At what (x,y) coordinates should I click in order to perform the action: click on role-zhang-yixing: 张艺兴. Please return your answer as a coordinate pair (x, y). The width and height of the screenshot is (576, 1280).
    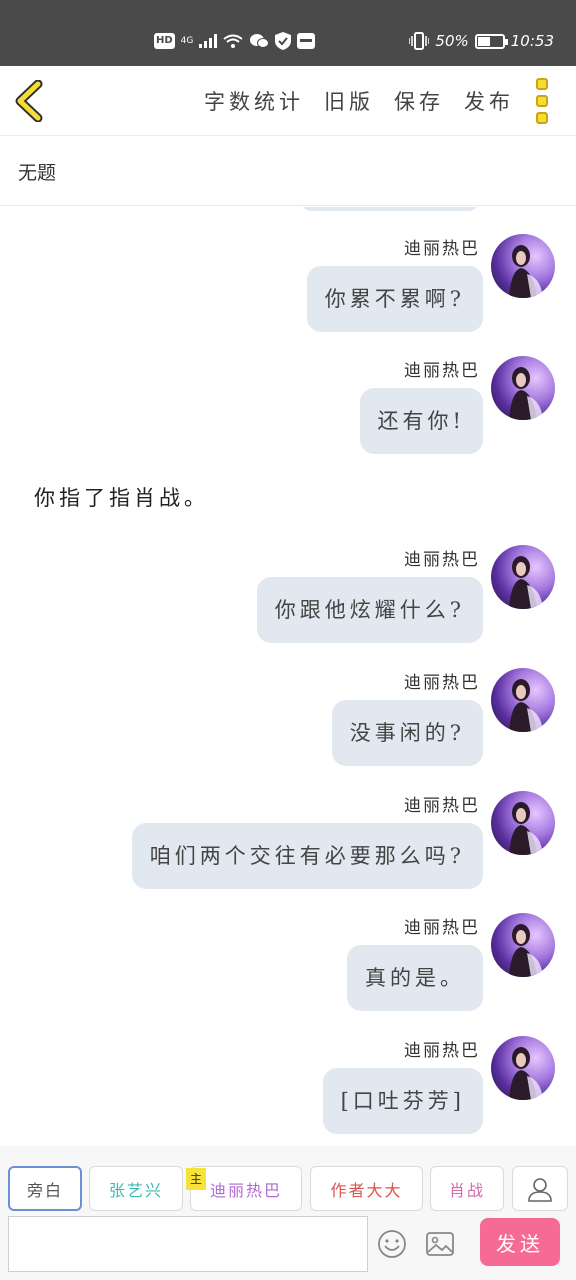
    Looking at the image, I should click on (136, 1188).